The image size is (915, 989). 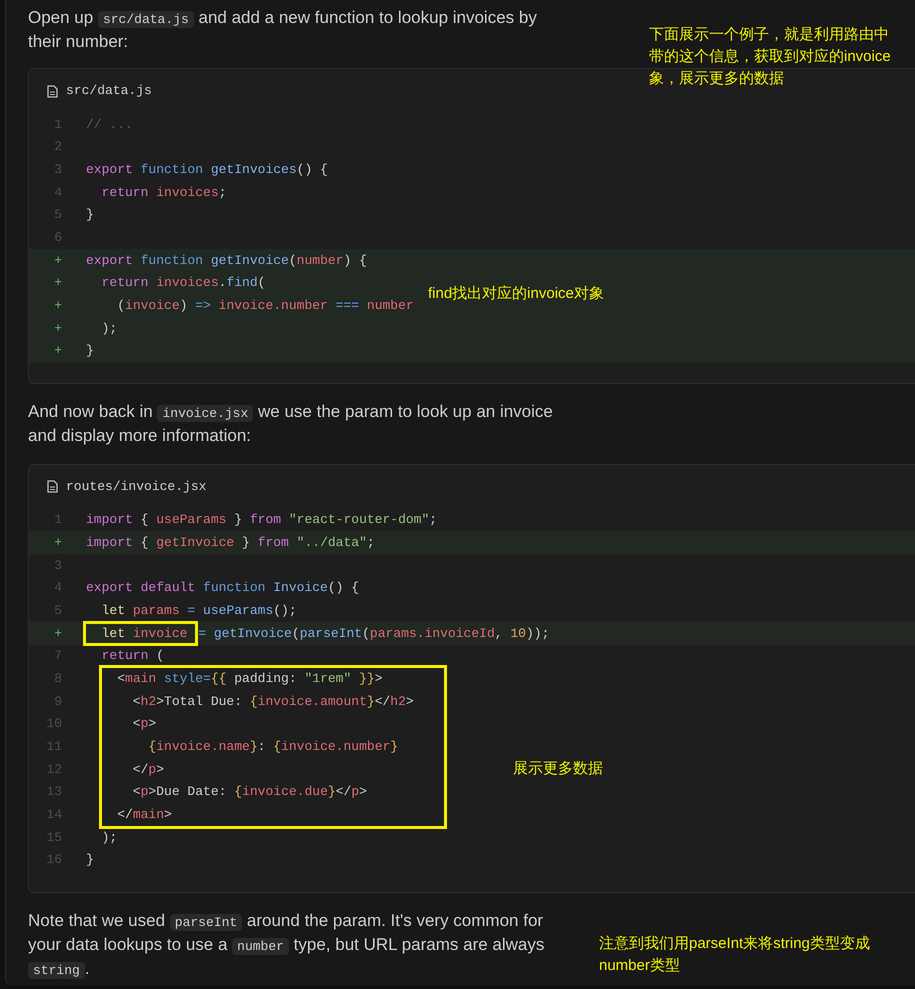 What do you see at coordinates (331, 633) in the screenshot?
I see `code-token: parseInt` at bounding box center [331, 633].